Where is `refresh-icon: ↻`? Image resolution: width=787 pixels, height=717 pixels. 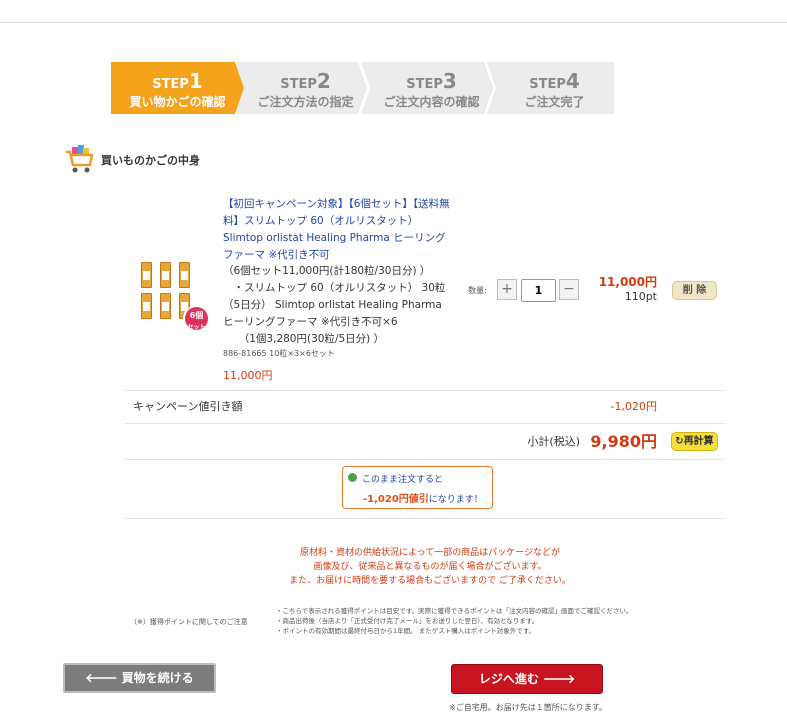
refresh-icon: ↻ is located at coordinates (679, 441).